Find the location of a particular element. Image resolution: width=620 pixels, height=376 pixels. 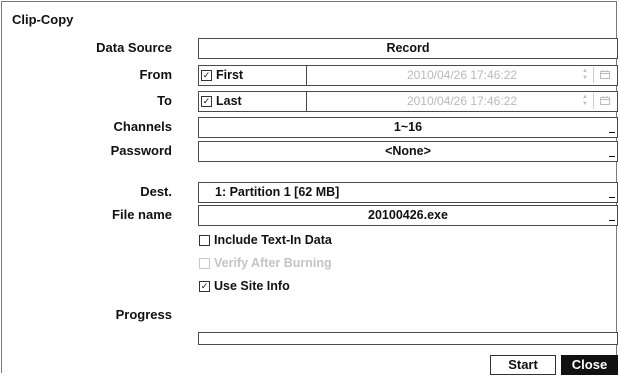

channels-field: 1~16 is located at coordinates (408, 127).